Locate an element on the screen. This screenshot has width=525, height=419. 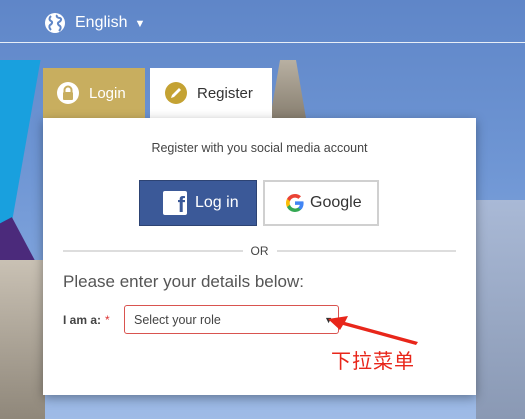
role-label-text: I am a: is located at coordinates (82, 320).